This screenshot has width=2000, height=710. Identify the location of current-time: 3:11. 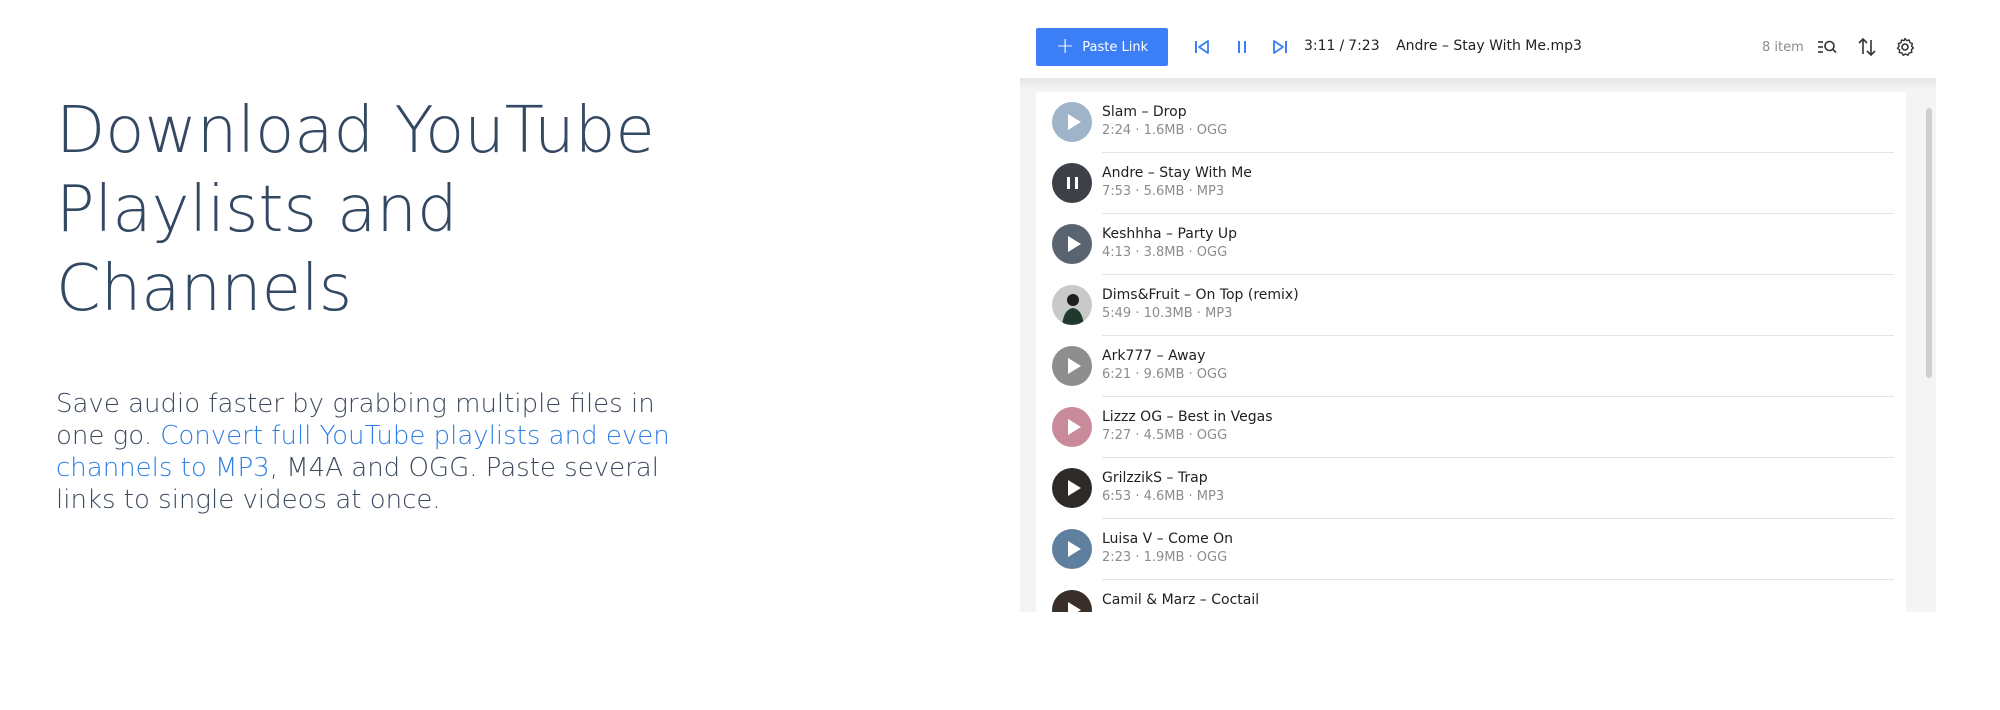
(1320, 46).